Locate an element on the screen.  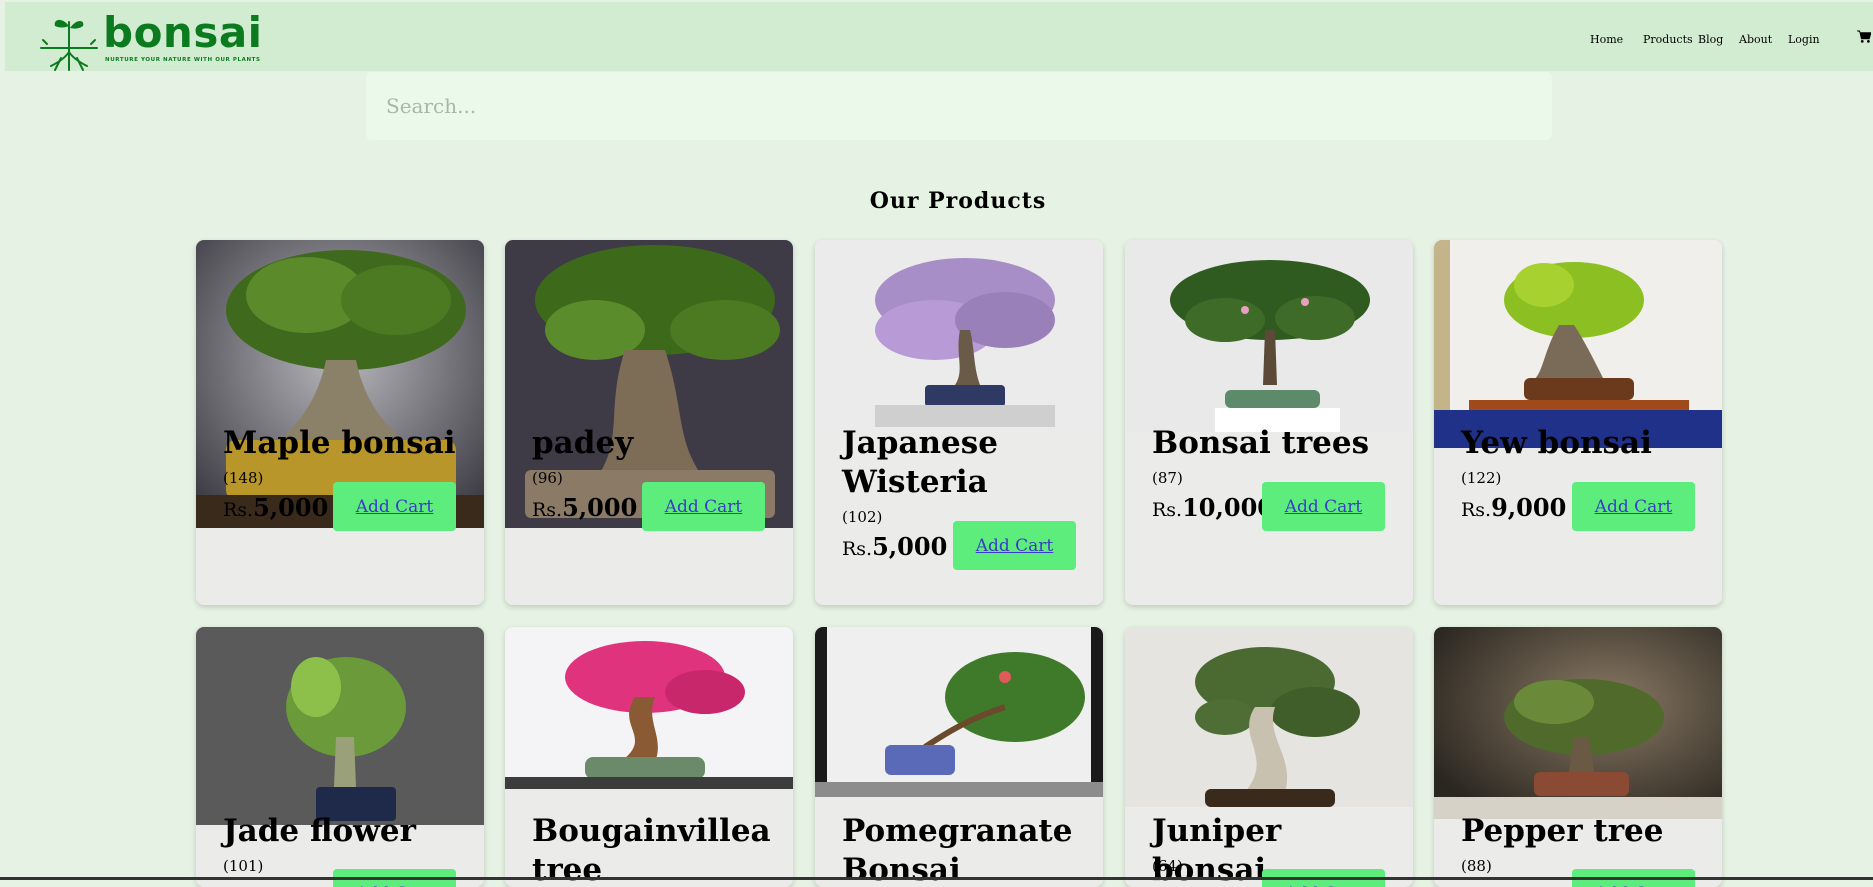
brand-tagline: NURTURE YOUR NATURE WITH OUR PLANTS is located at coordinates (183, 60).